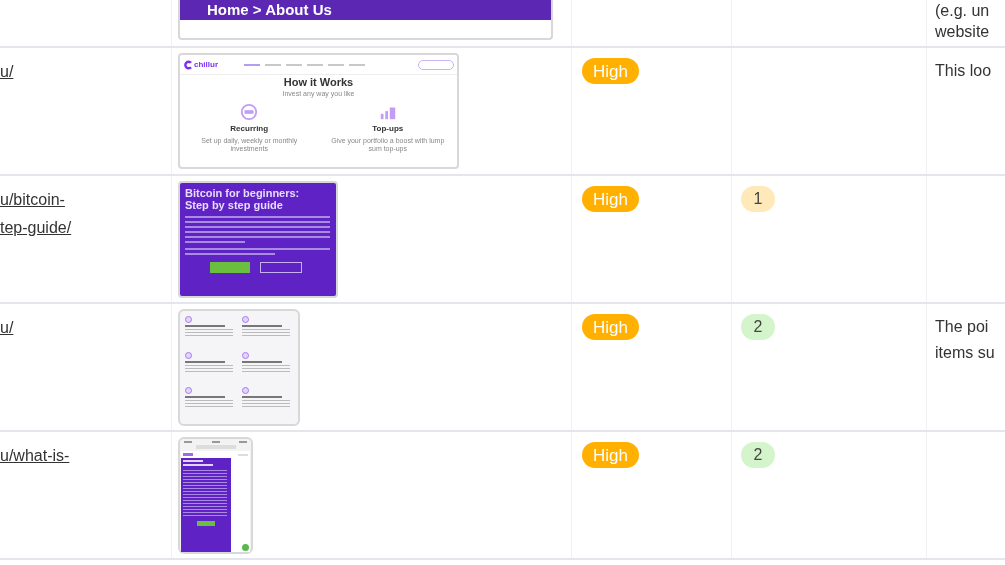 The width and height of the screenshot is (1005, 565). What do you see at coordinates (245, 547) in the screenshot?
I see `chat-bubble-icon` at bounding box center [245, 547].